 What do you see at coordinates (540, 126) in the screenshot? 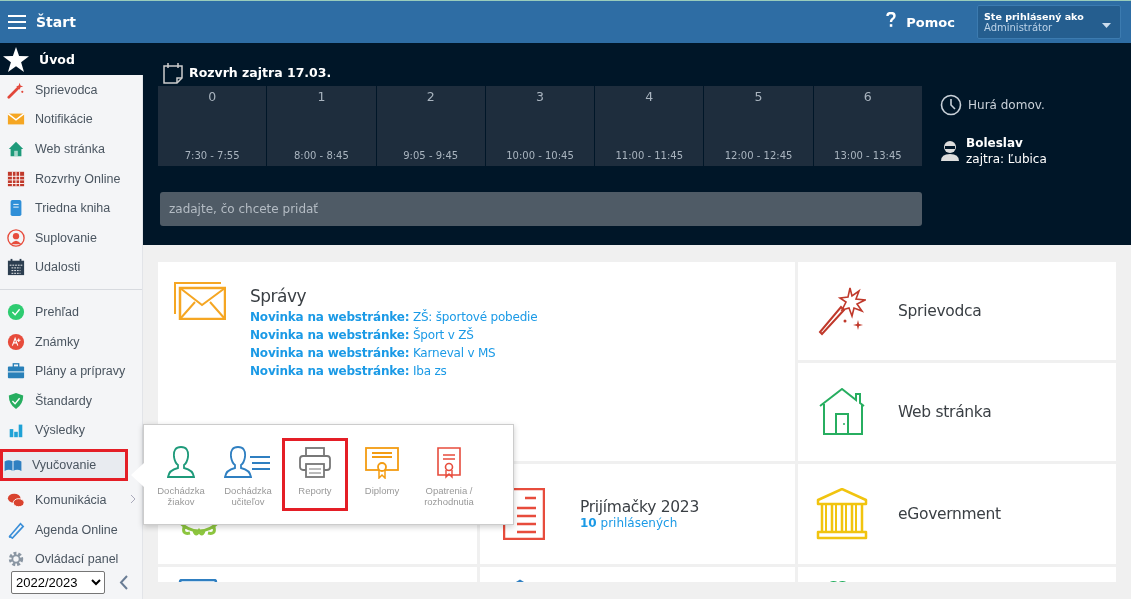
I see `lesson-slot: 3 10:00 - 10:45` at bounding box center [540, 126].